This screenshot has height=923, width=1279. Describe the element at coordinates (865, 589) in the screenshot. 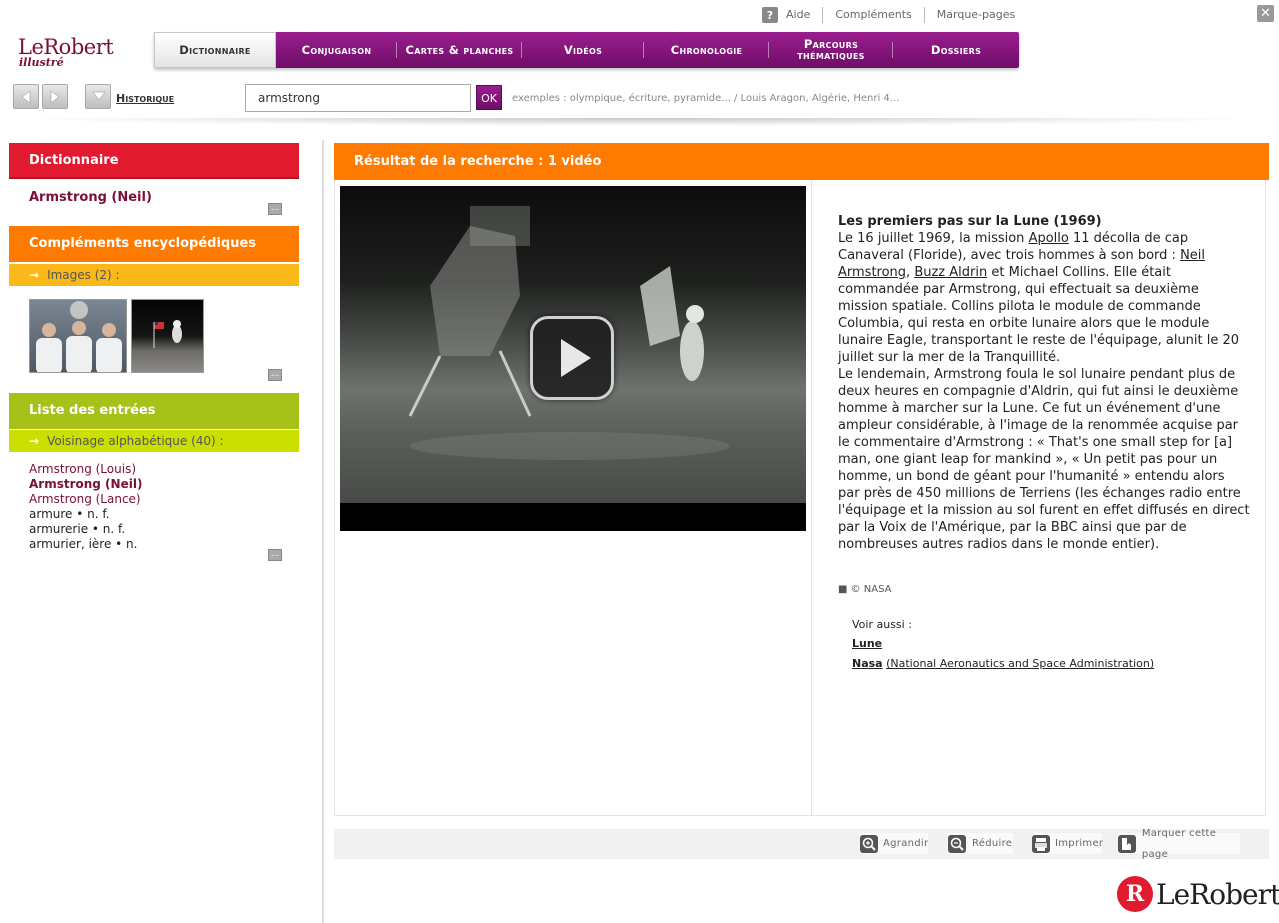

I see `photo-credit: ■ © NASA` at that location.